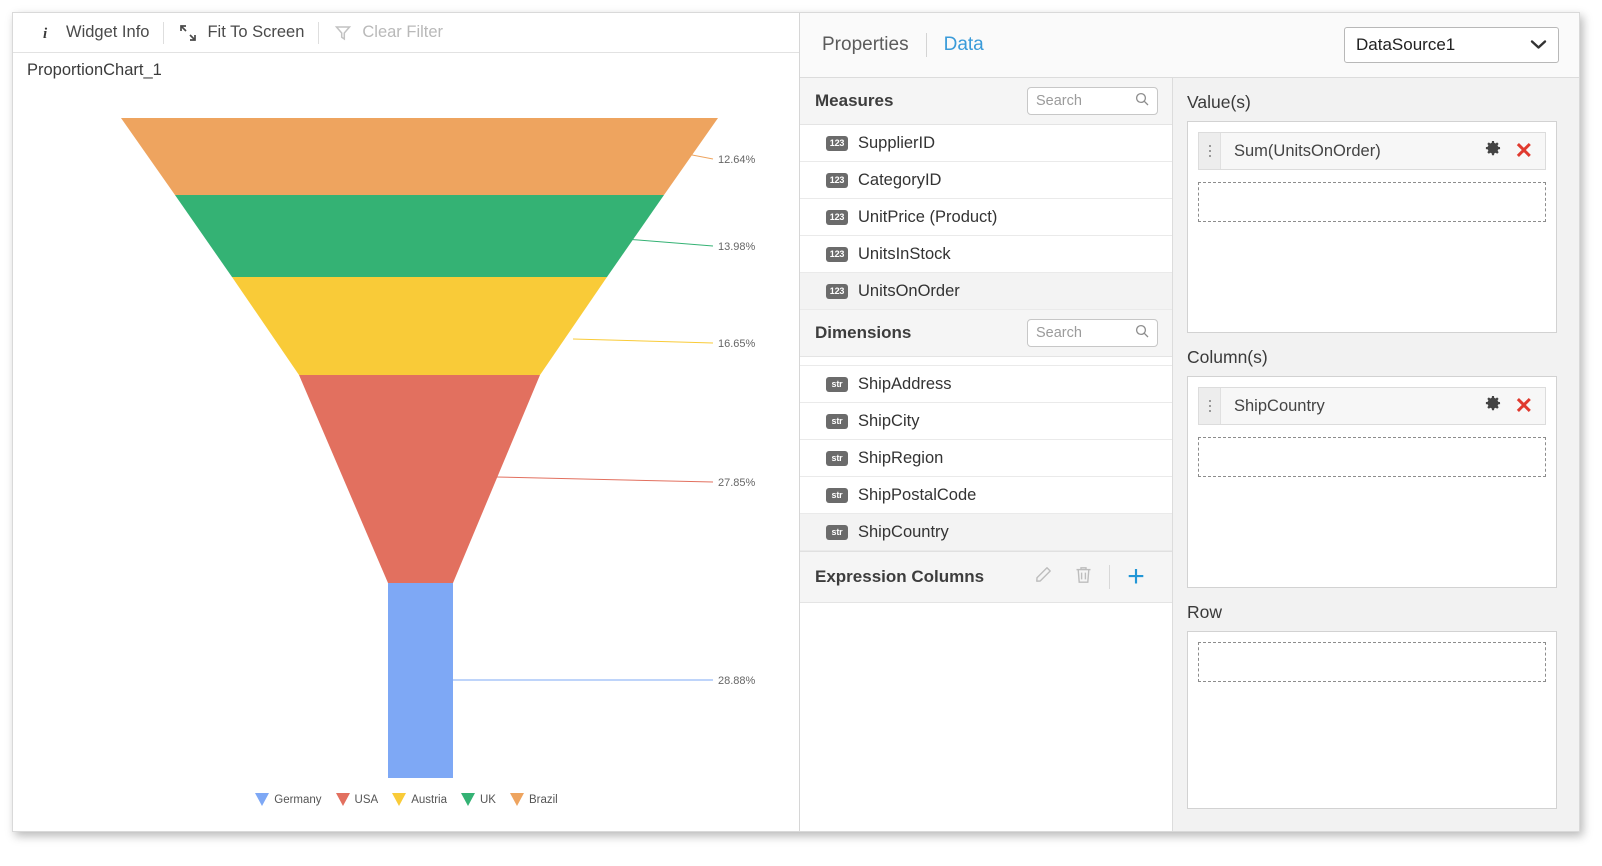  I want to click on funnel-segment-usa, so click(419, 479).